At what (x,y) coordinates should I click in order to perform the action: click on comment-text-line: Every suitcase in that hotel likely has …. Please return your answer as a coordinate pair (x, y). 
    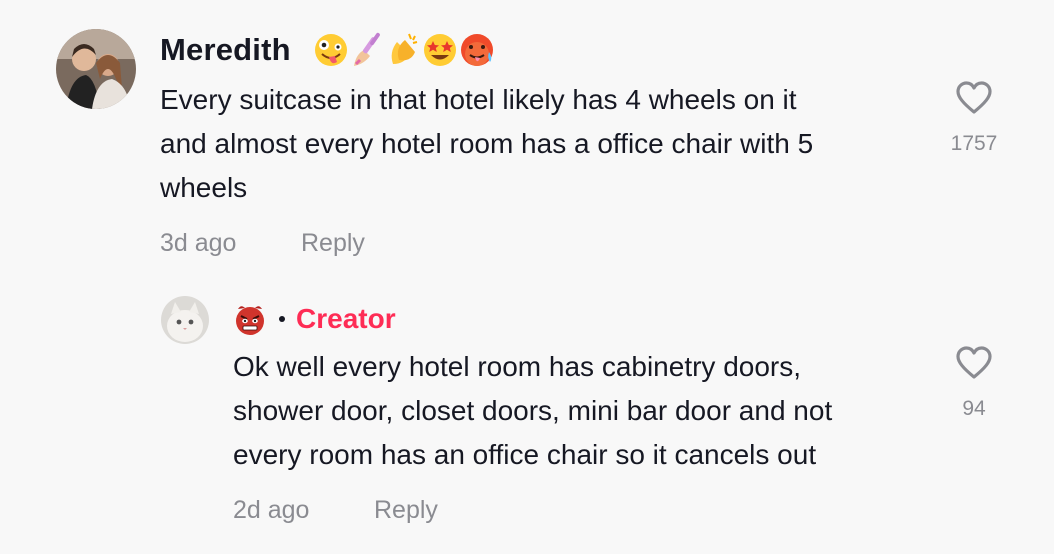
    Looking at the image, I should click on (478, 99).